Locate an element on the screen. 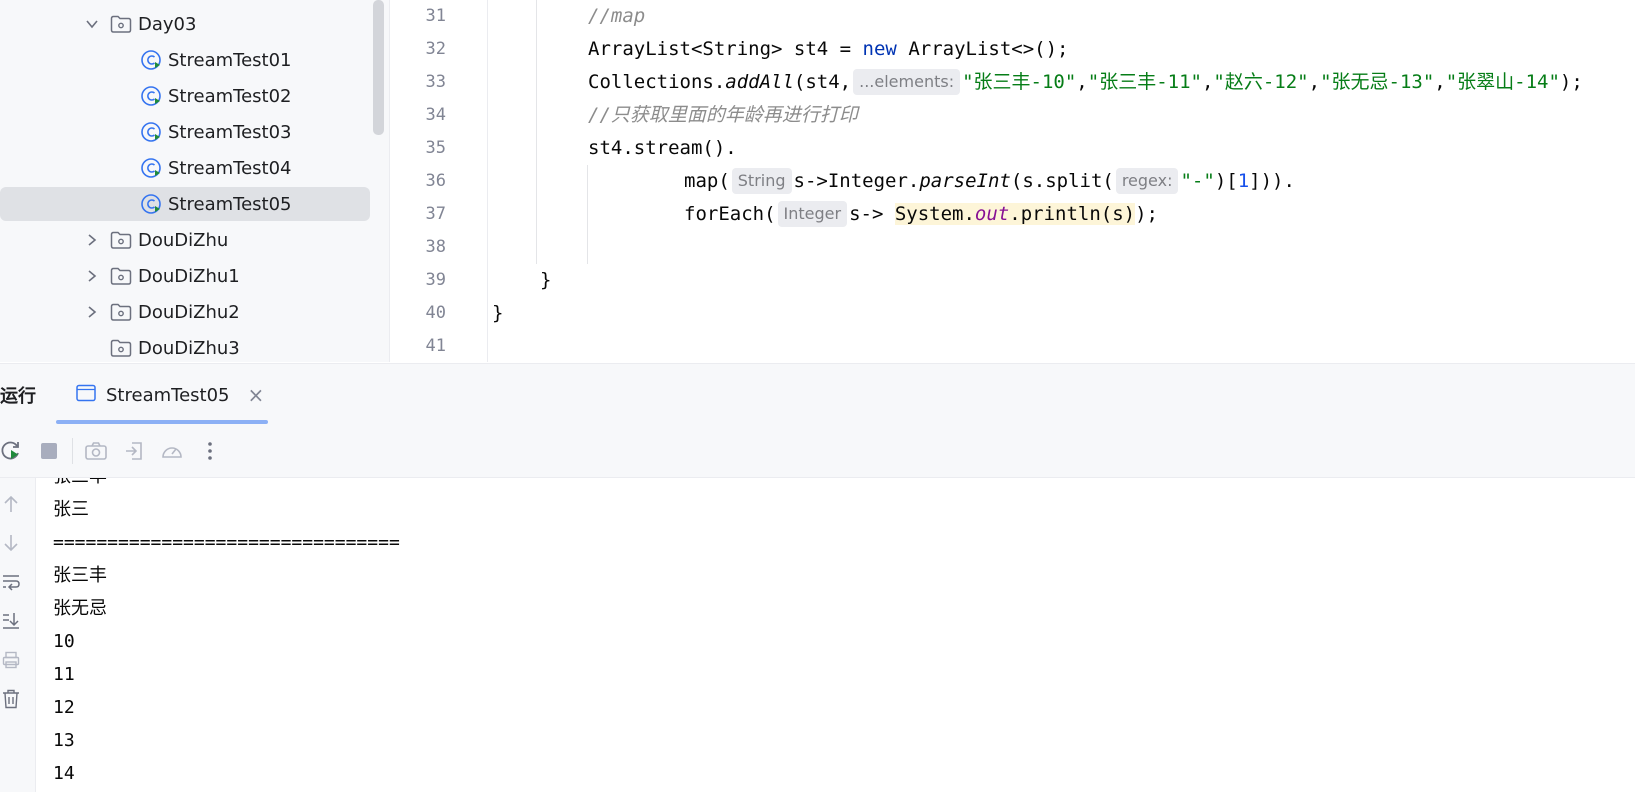 This screenshot has width=1635, height=792. print-icon is located at coordinates (11, 660).